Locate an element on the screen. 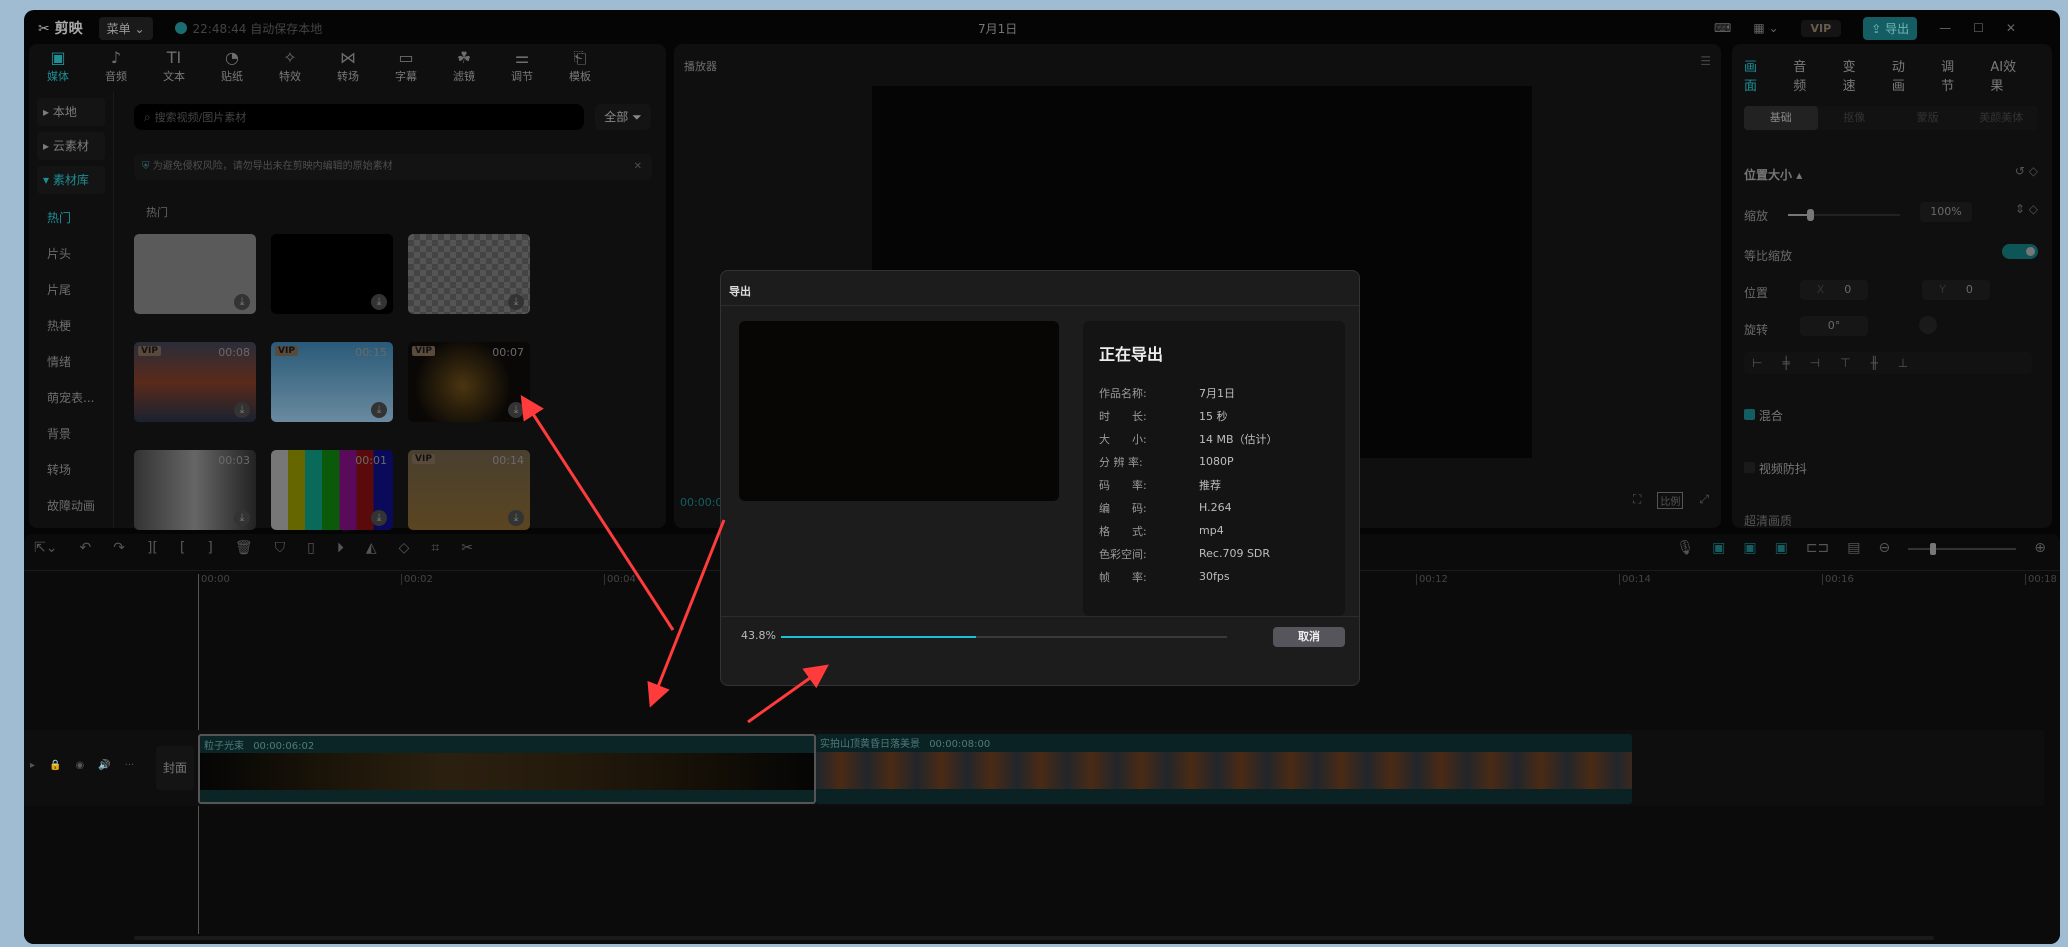 The image size is (2068, 947). annotation-arrows is located at coordinates (674, 559).